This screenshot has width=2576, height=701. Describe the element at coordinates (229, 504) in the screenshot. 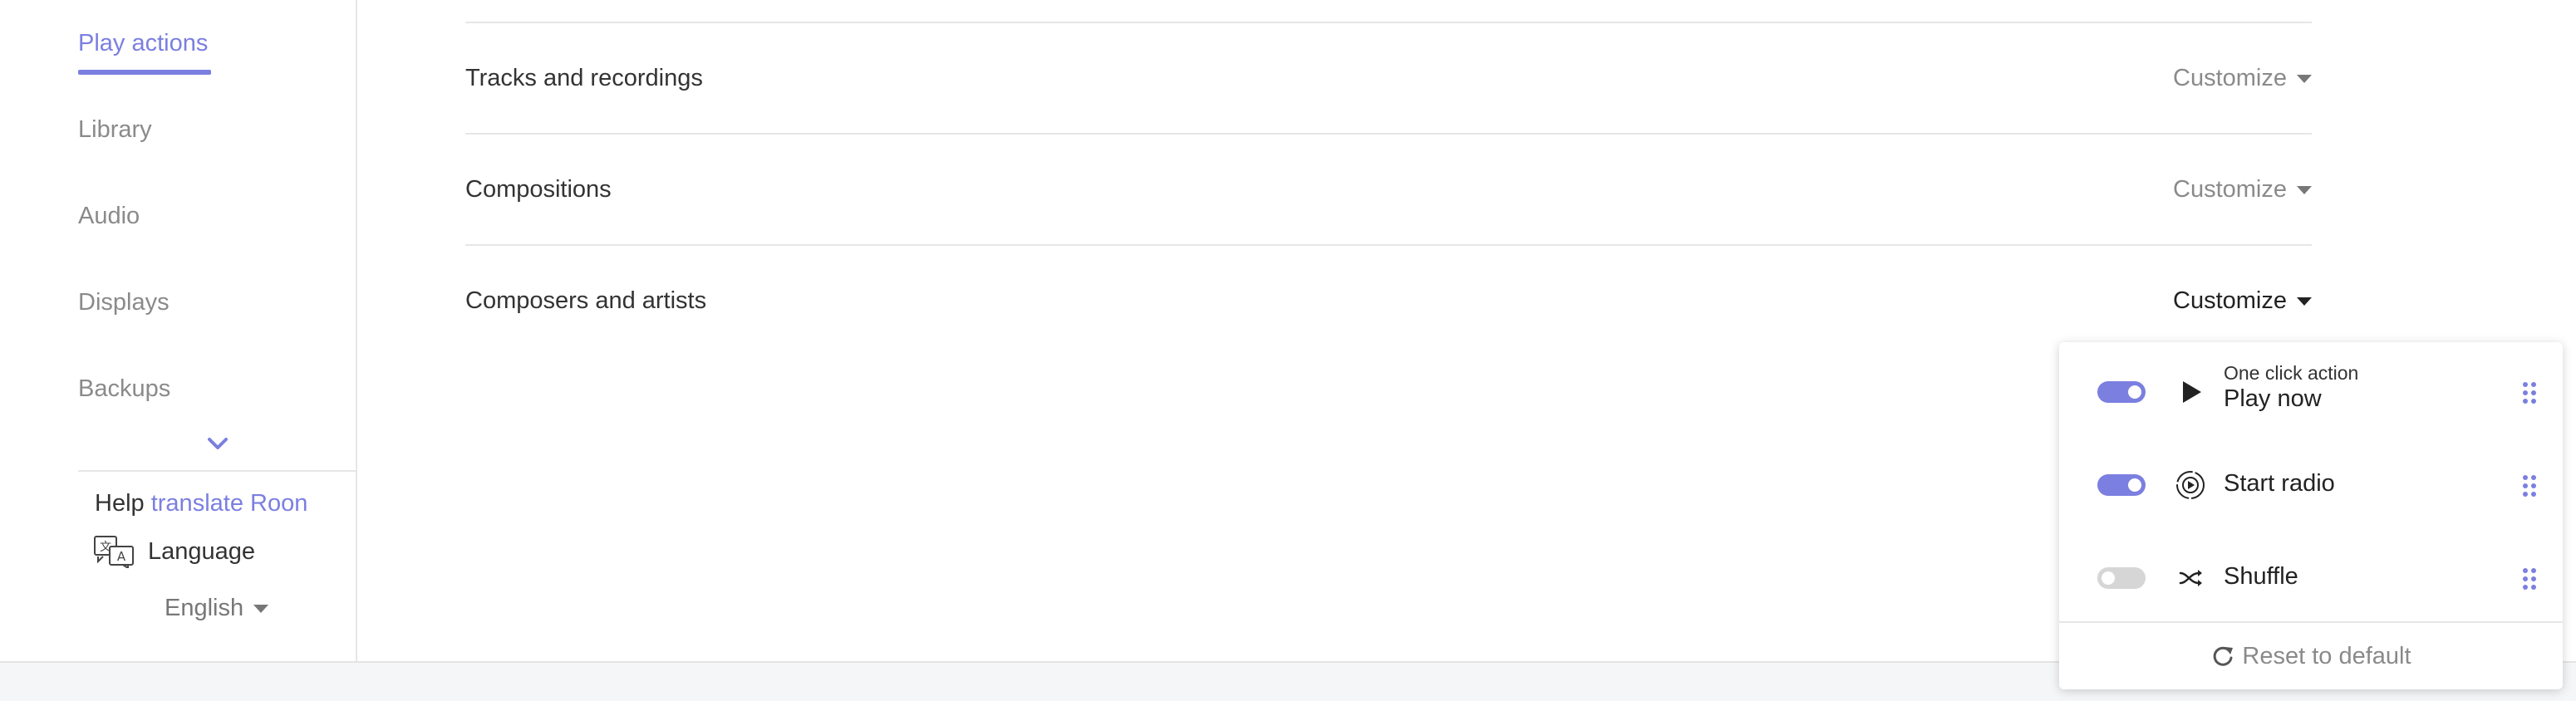

I see `translate-roon-link: translate Roon` at that location.